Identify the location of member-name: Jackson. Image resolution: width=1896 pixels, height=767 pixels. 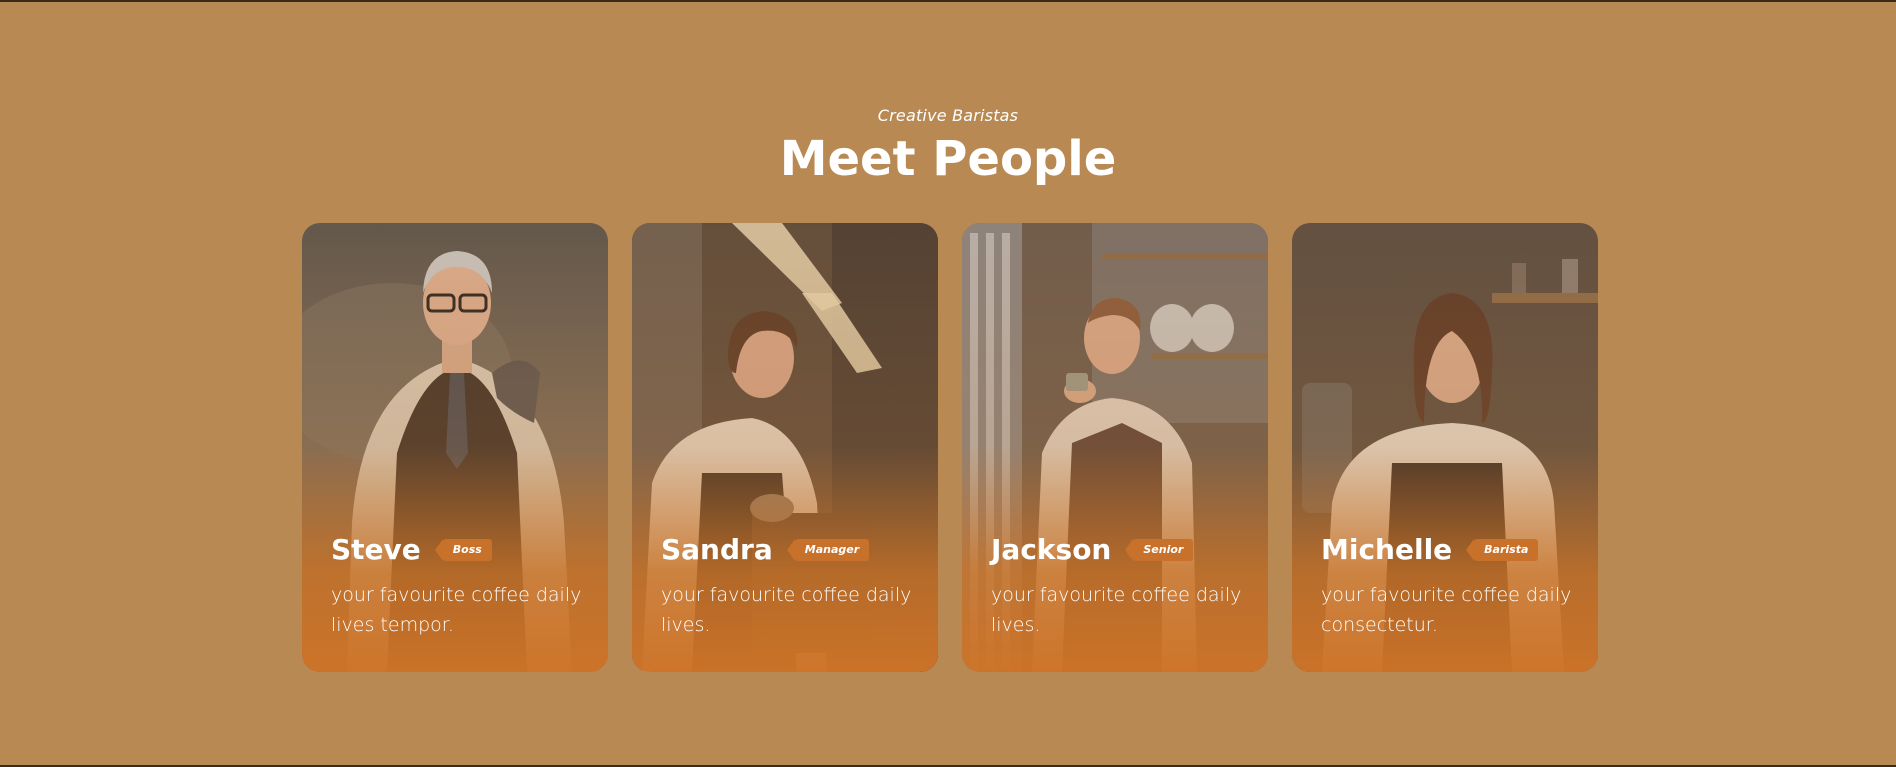
(1051, 549).